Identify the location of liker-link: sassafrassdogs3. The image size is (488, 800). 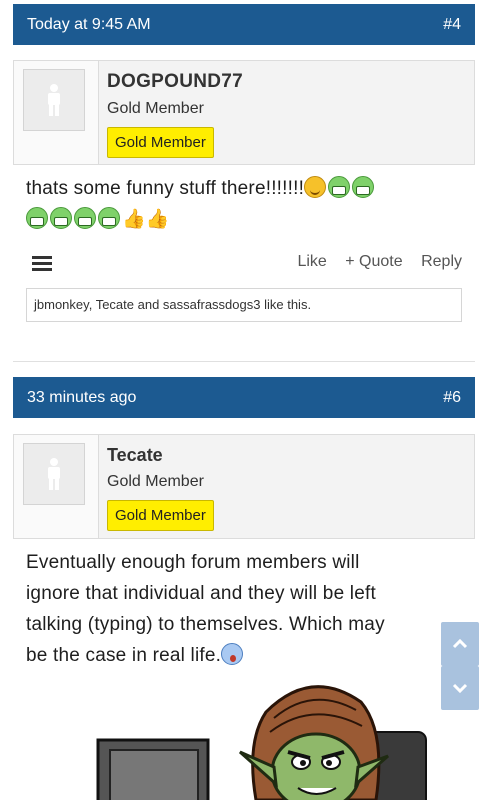
(212, 304).